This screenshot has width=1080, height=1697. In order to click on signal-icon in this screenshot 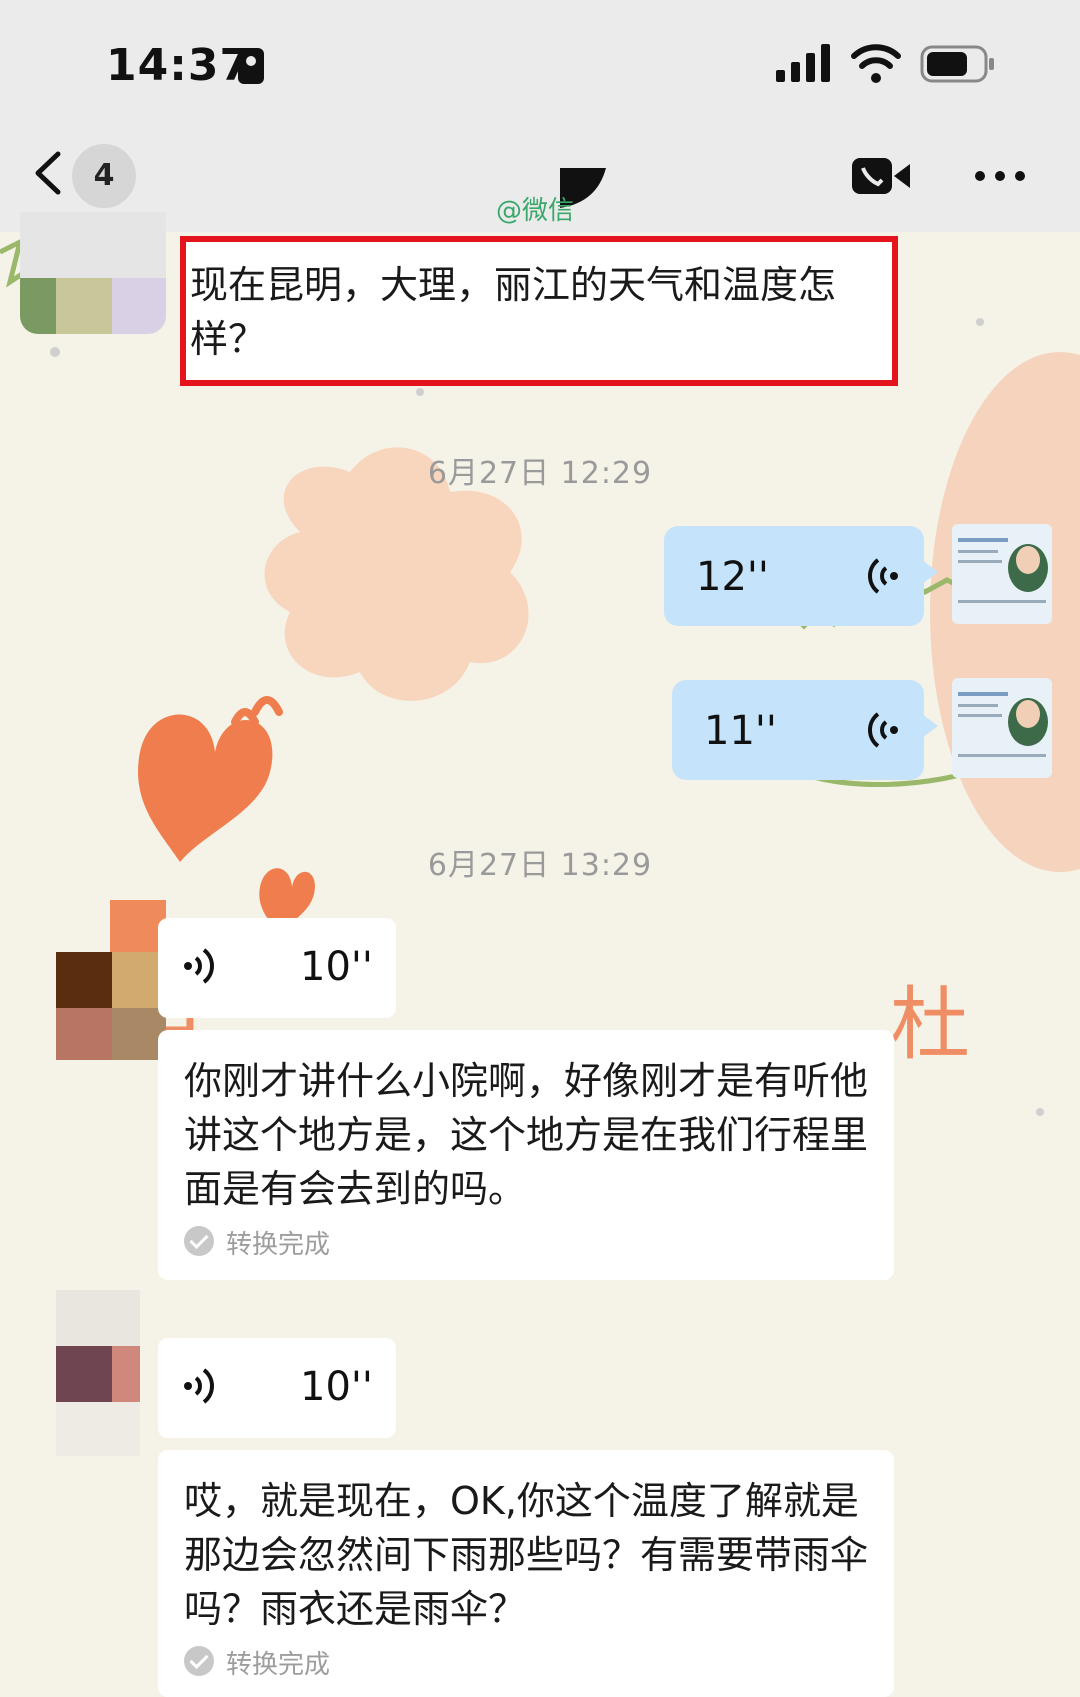, I will do `click(803, 63)`.